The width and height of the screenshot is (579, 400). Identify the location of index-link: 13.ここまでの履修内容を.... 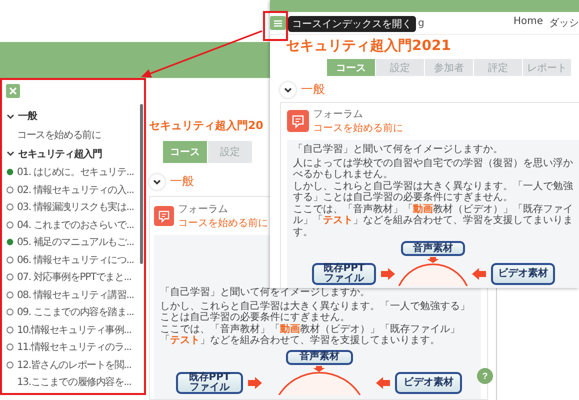
(74, 382).